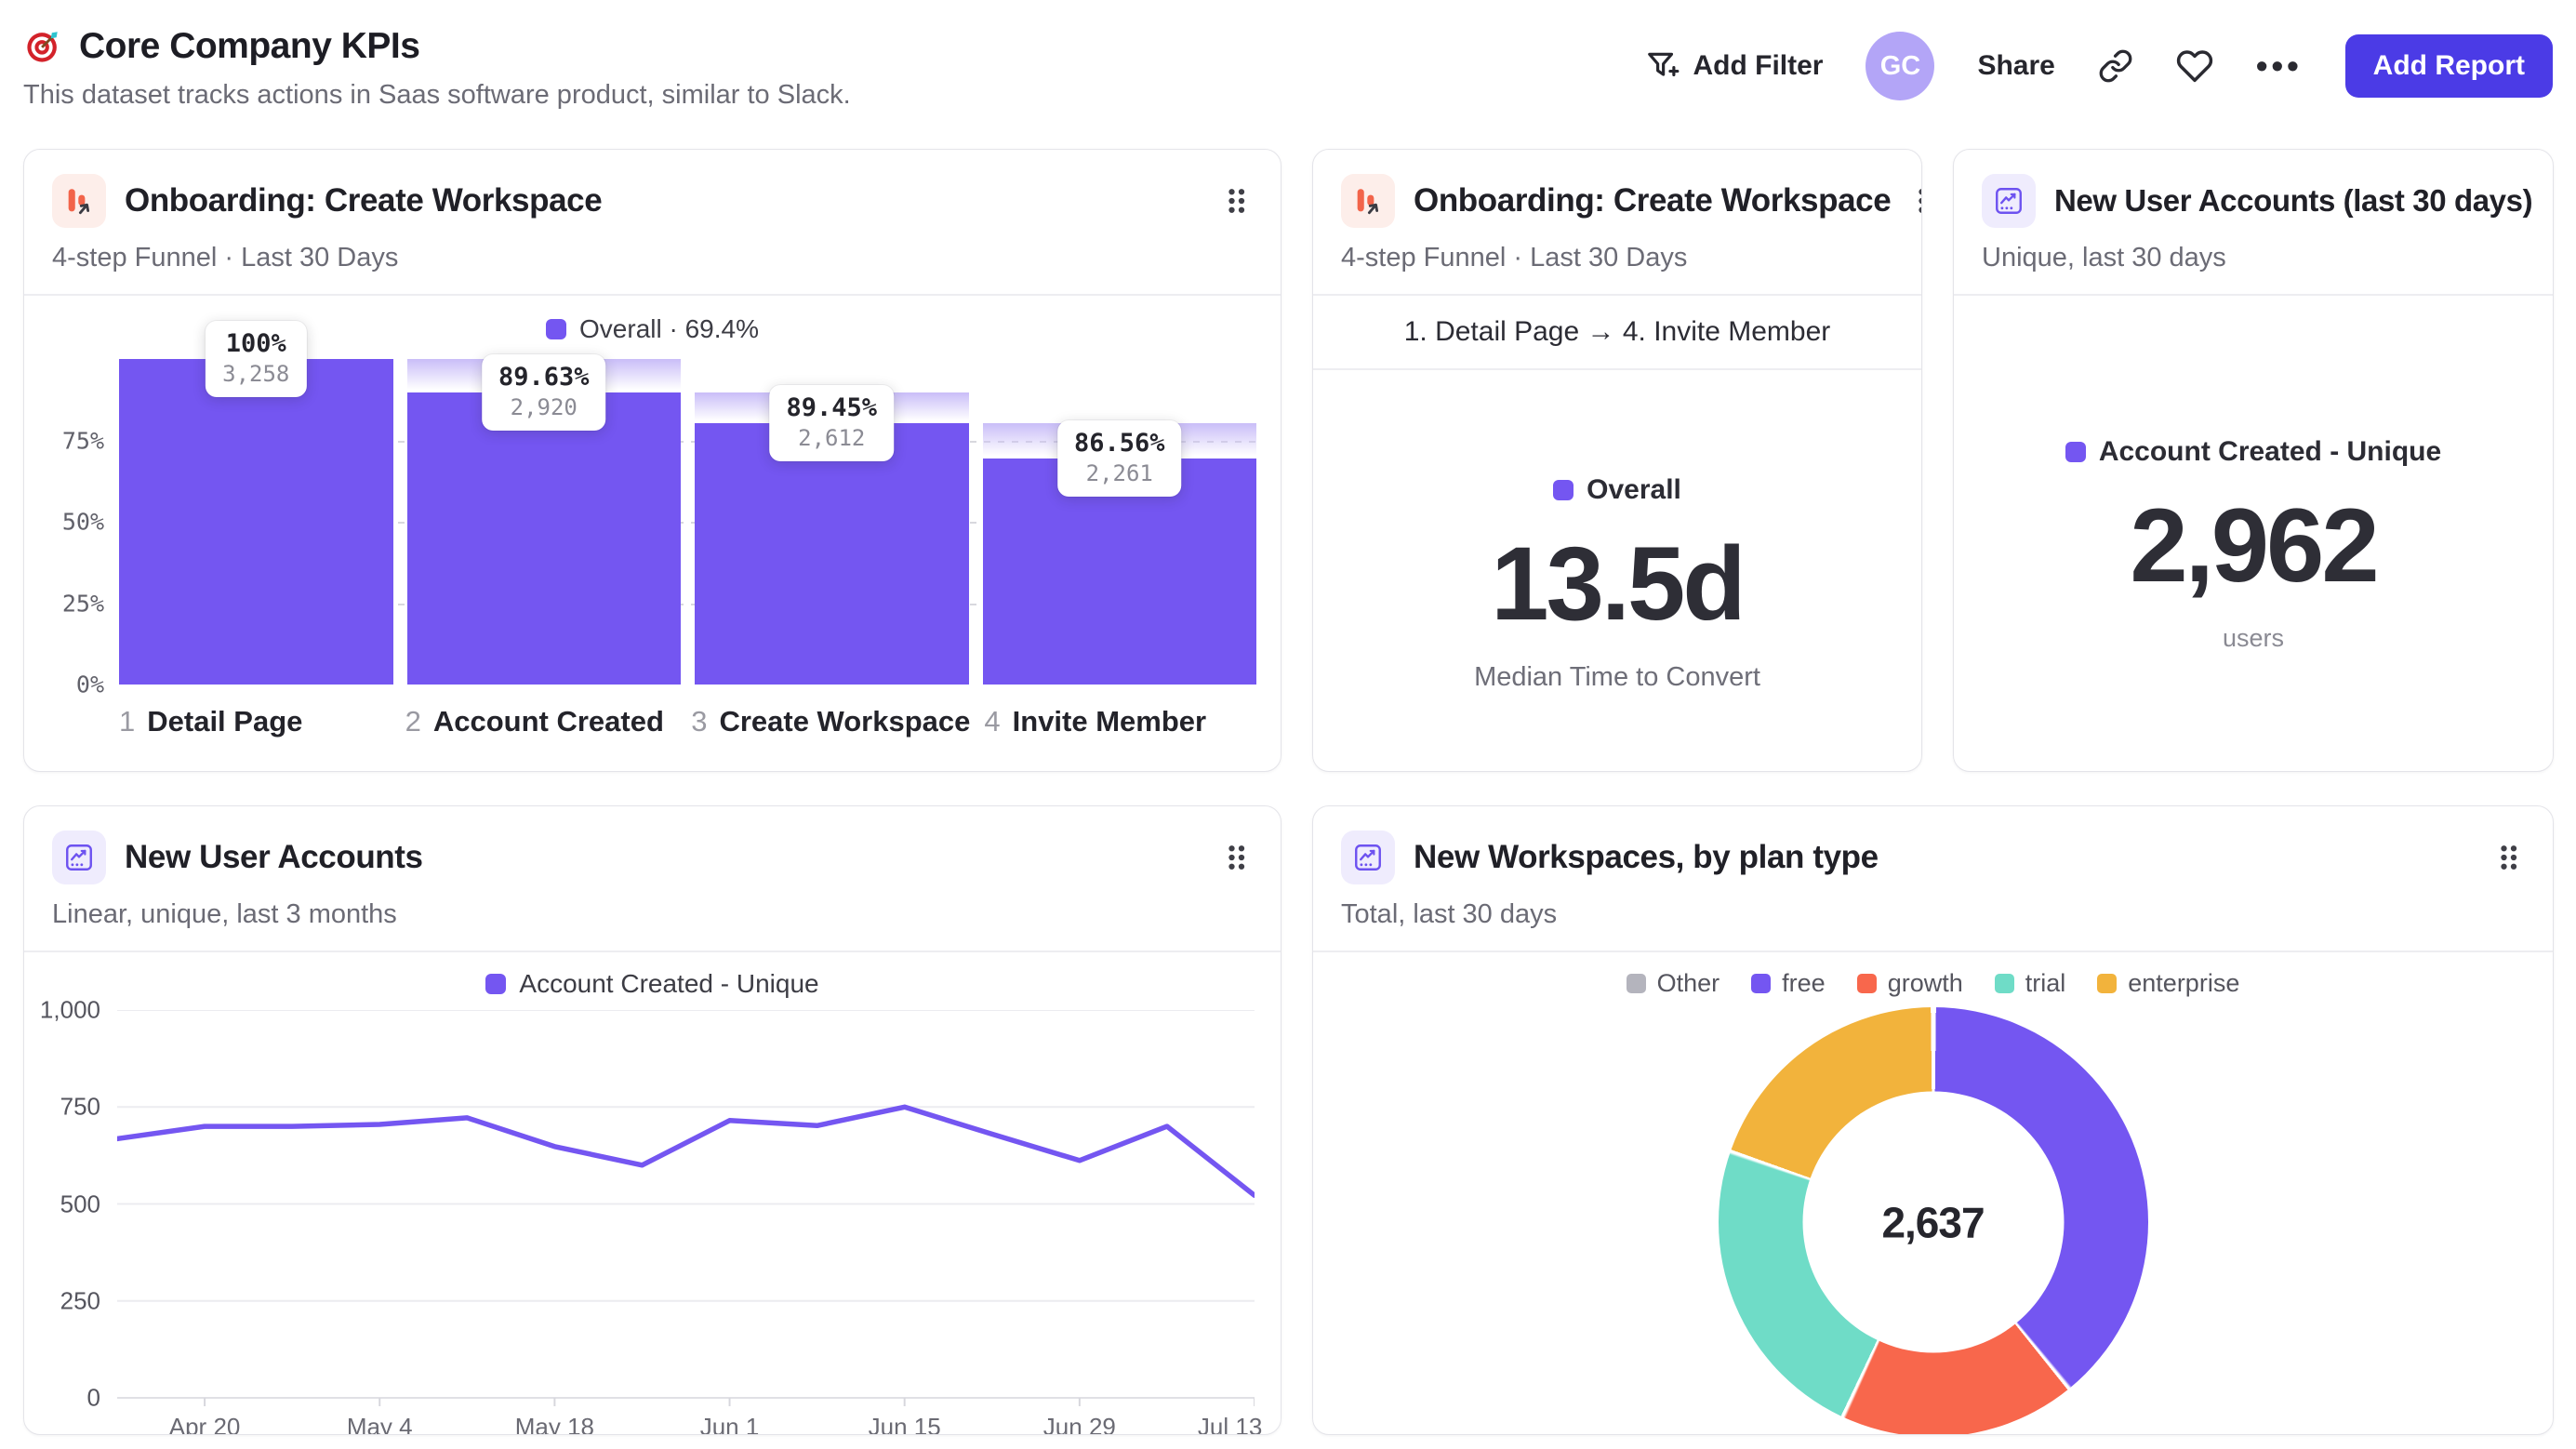  I want to click on funnel-bar: 89.63% 2,920, so click(543, 519).